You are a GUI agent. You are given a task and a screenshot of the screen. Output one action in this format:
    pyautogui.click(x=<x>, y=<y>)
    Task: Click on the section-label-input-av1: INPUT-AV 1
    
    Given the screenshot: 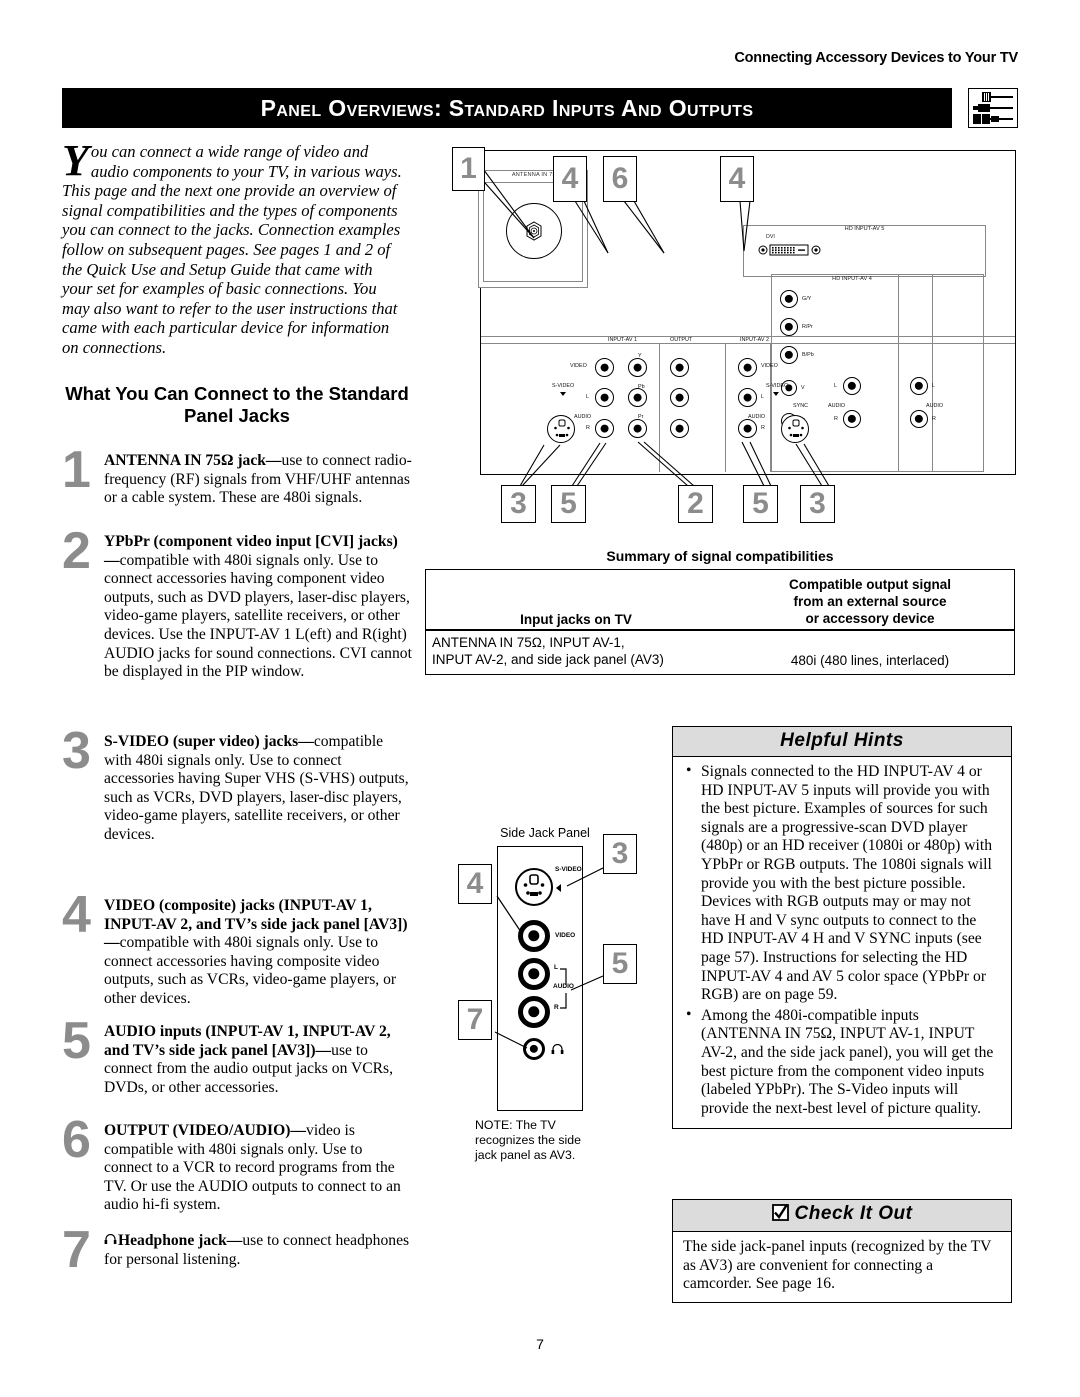 What is the action you would take?
    pyautogui.click(x=622, y=340)
    